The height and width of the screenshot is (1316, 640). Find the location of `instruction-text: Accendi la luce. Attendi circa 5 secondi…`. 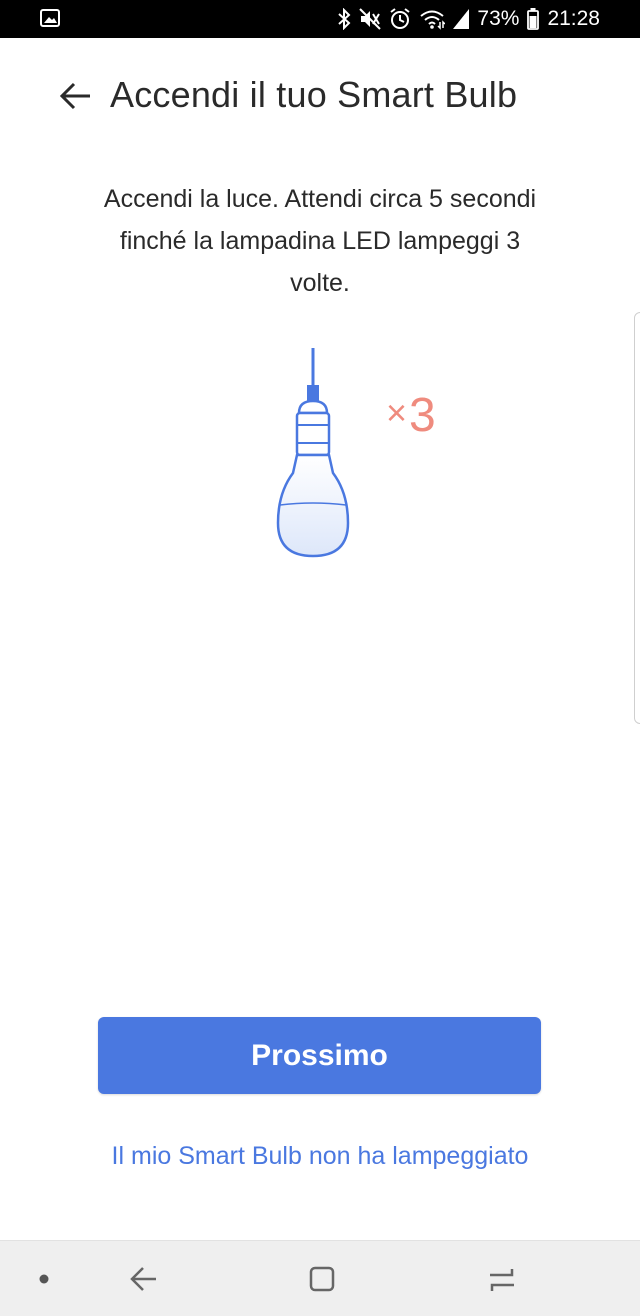

instruction-text: Accendi la luce. Attendi circa 5 secondi… is located at coordinates (320, 241).